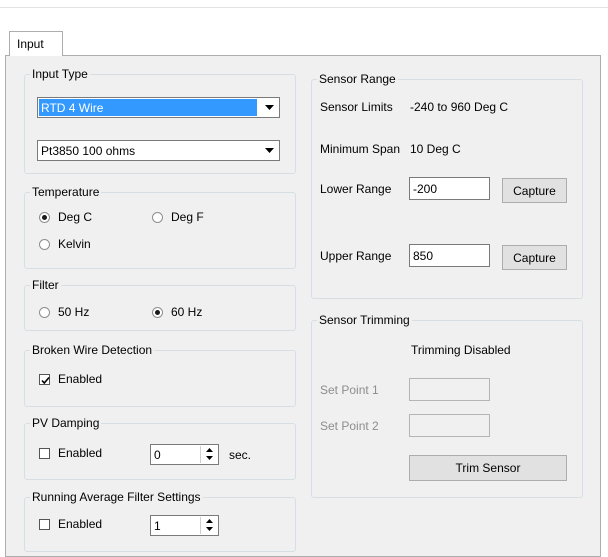 This screenshot has width=608, height=557. I want to click on radio-50hz-label: 50 Hz, so click(73, 312).